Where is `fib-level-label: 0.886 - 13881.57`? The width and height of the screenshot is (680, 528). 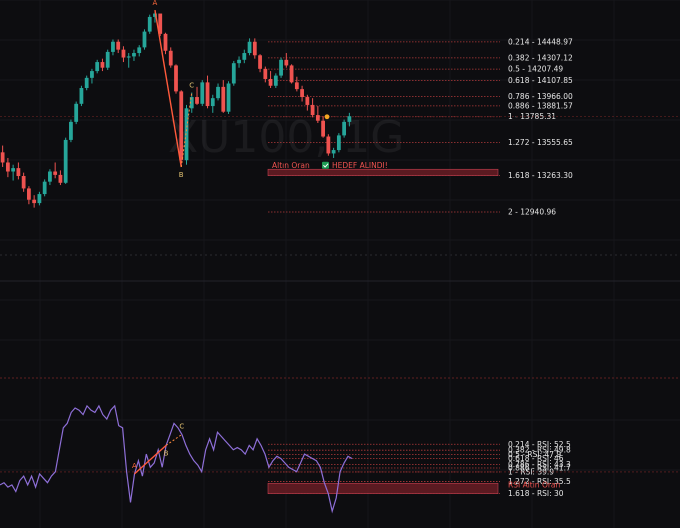 fib-level-label: 0.886 - 13881.57 is located at coordinates (540, 105).